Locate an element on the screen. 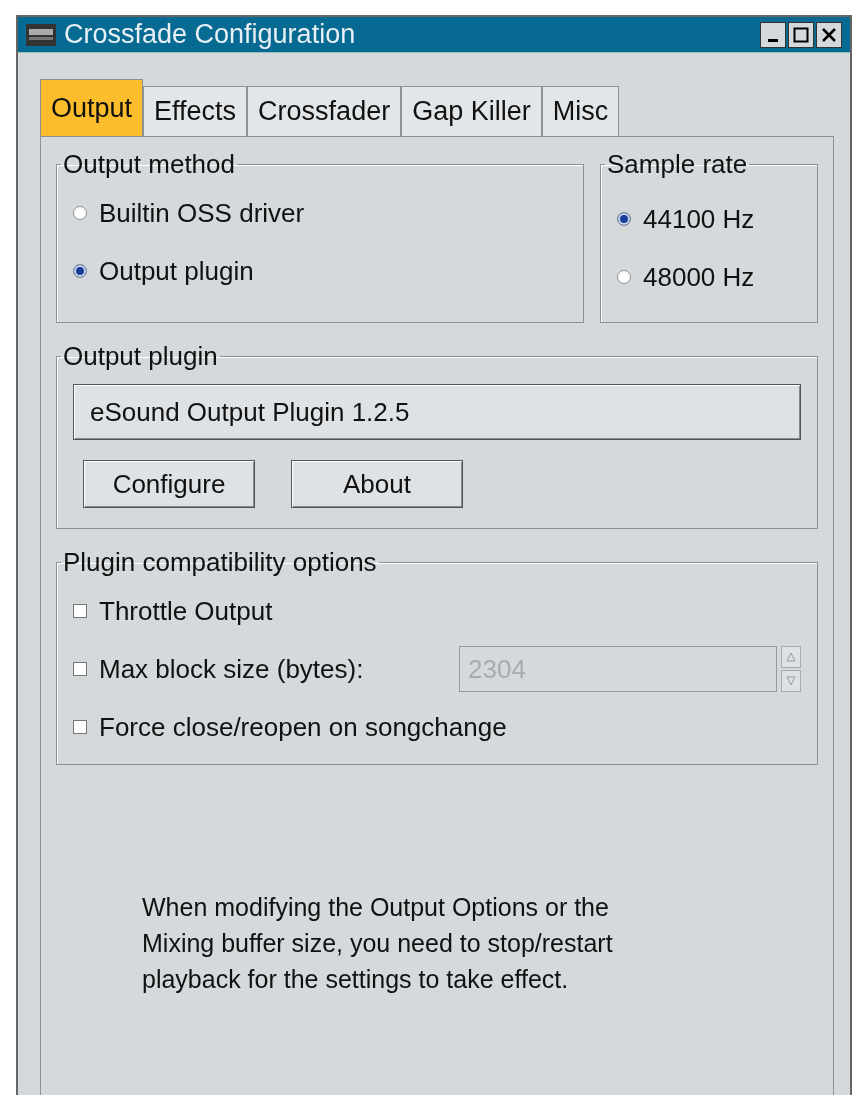  close-button is located at coordinates (829, 34).